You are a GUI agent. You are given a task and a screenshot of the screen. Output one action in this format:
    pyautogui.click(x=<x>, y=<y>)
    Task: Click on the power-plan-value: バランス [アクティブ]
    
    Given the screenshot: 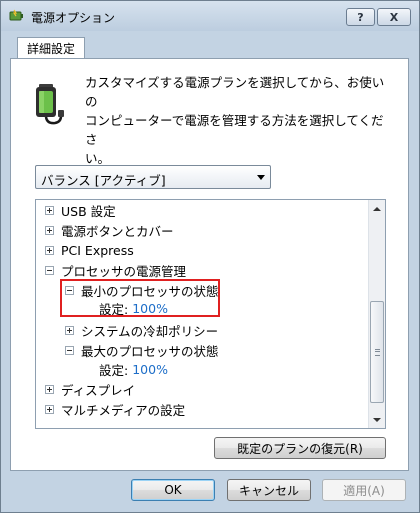 What is the action you would take?
    pyautogui.click(x=103, y=180)
    